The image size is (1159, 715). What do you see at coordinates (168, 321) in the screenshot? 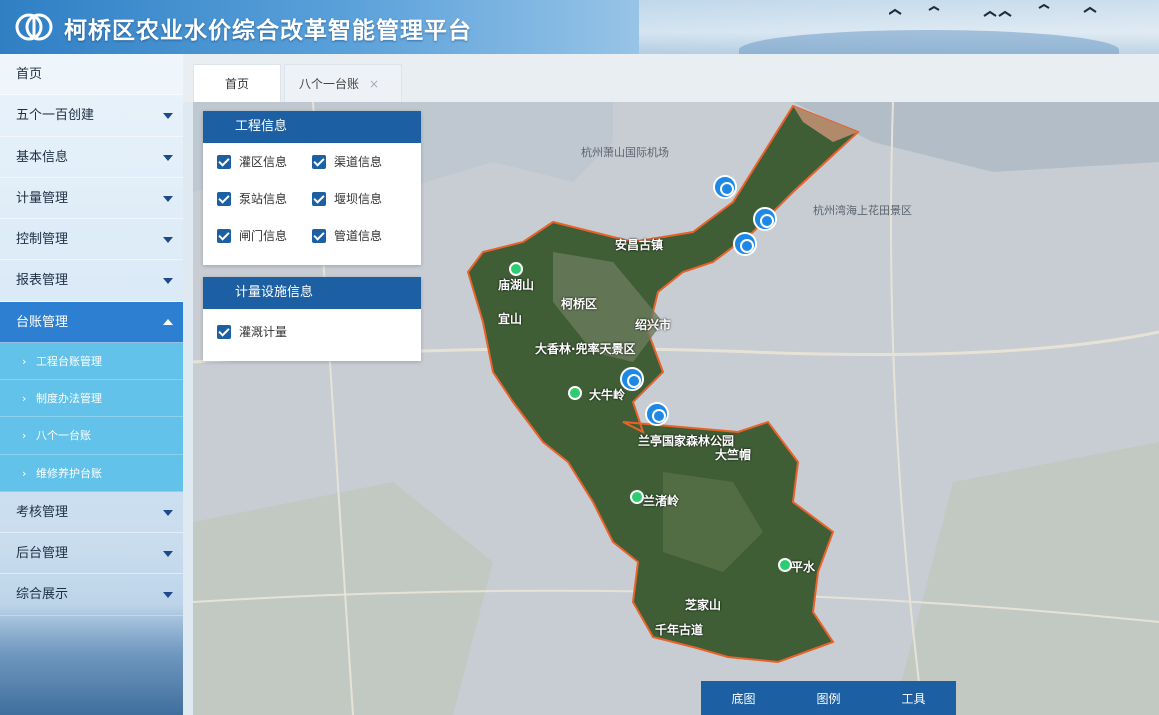
I see `chevron-up-icon` at bounding box center [168, 321].